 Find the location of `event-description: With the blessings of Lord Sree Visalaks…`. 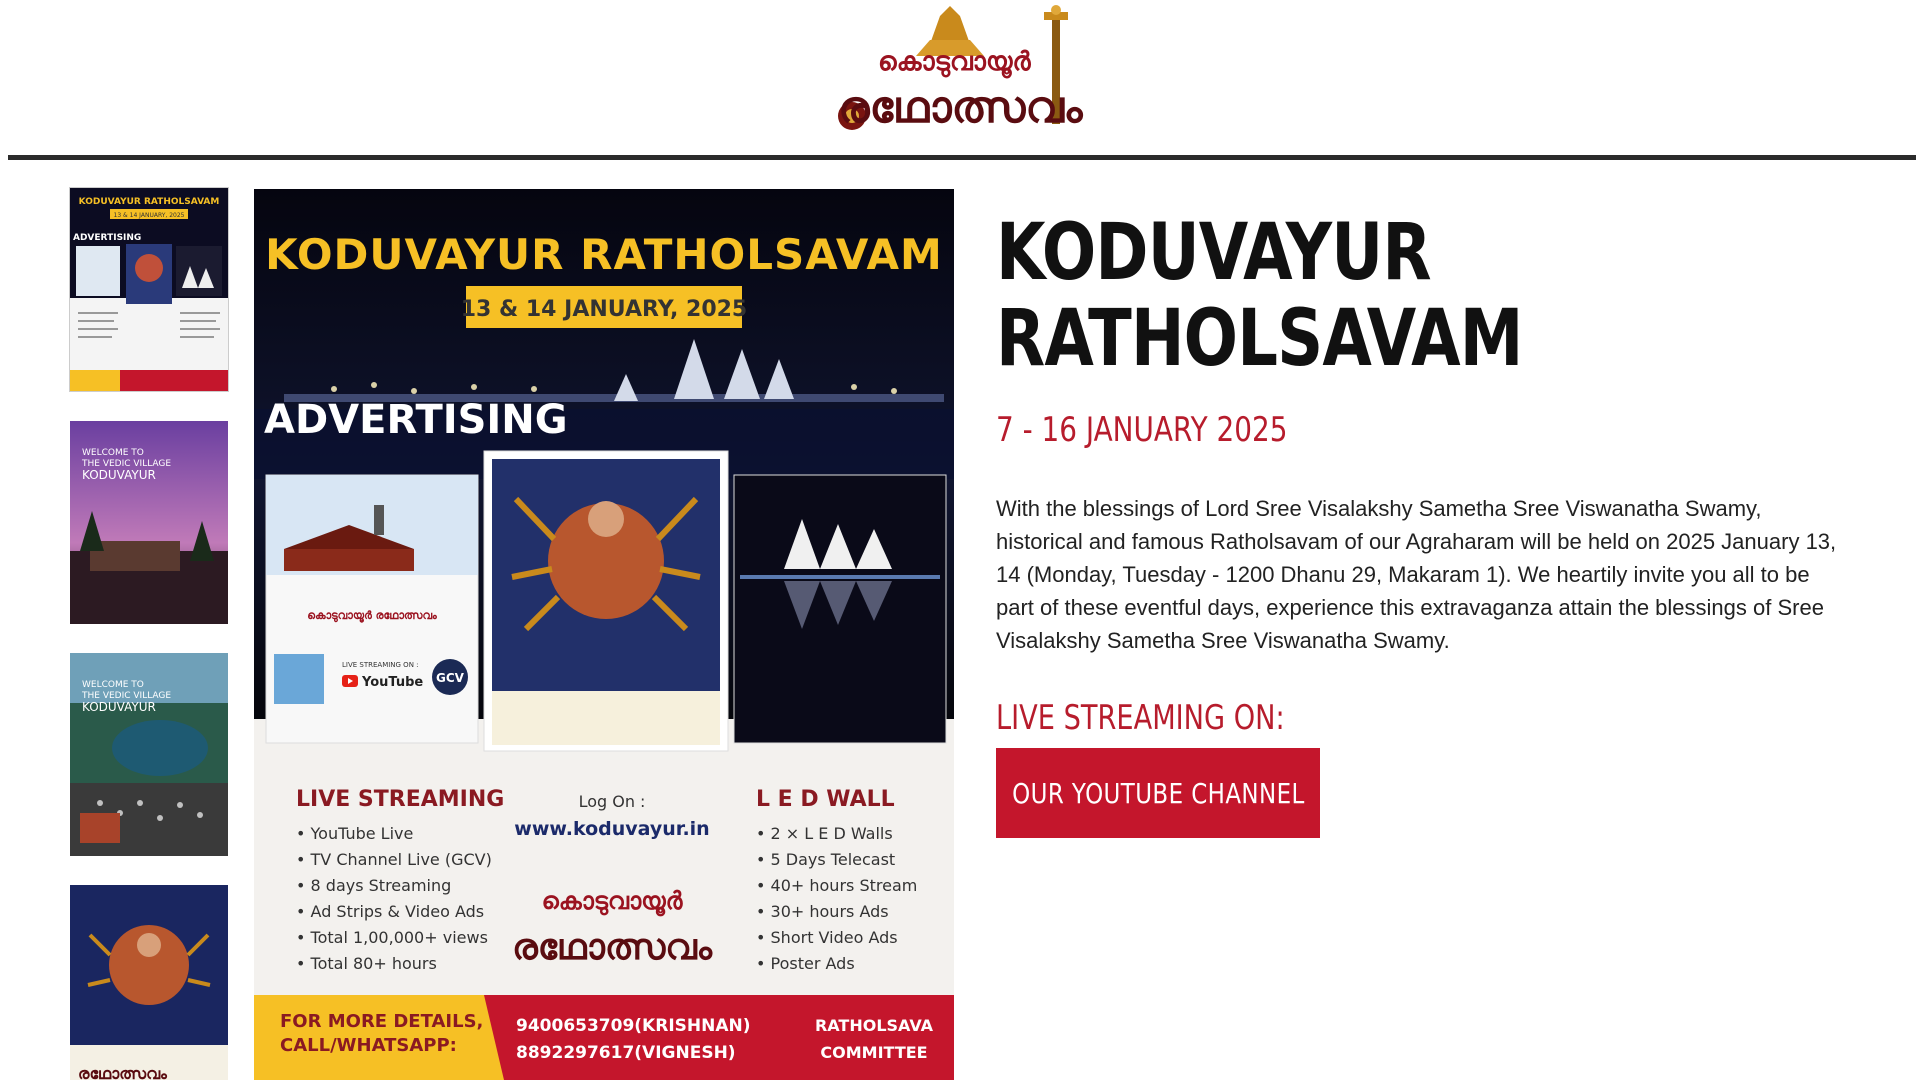

event-description: With the blessings of Lord Sree Visalaks… is located at coordinates (1416, 574).